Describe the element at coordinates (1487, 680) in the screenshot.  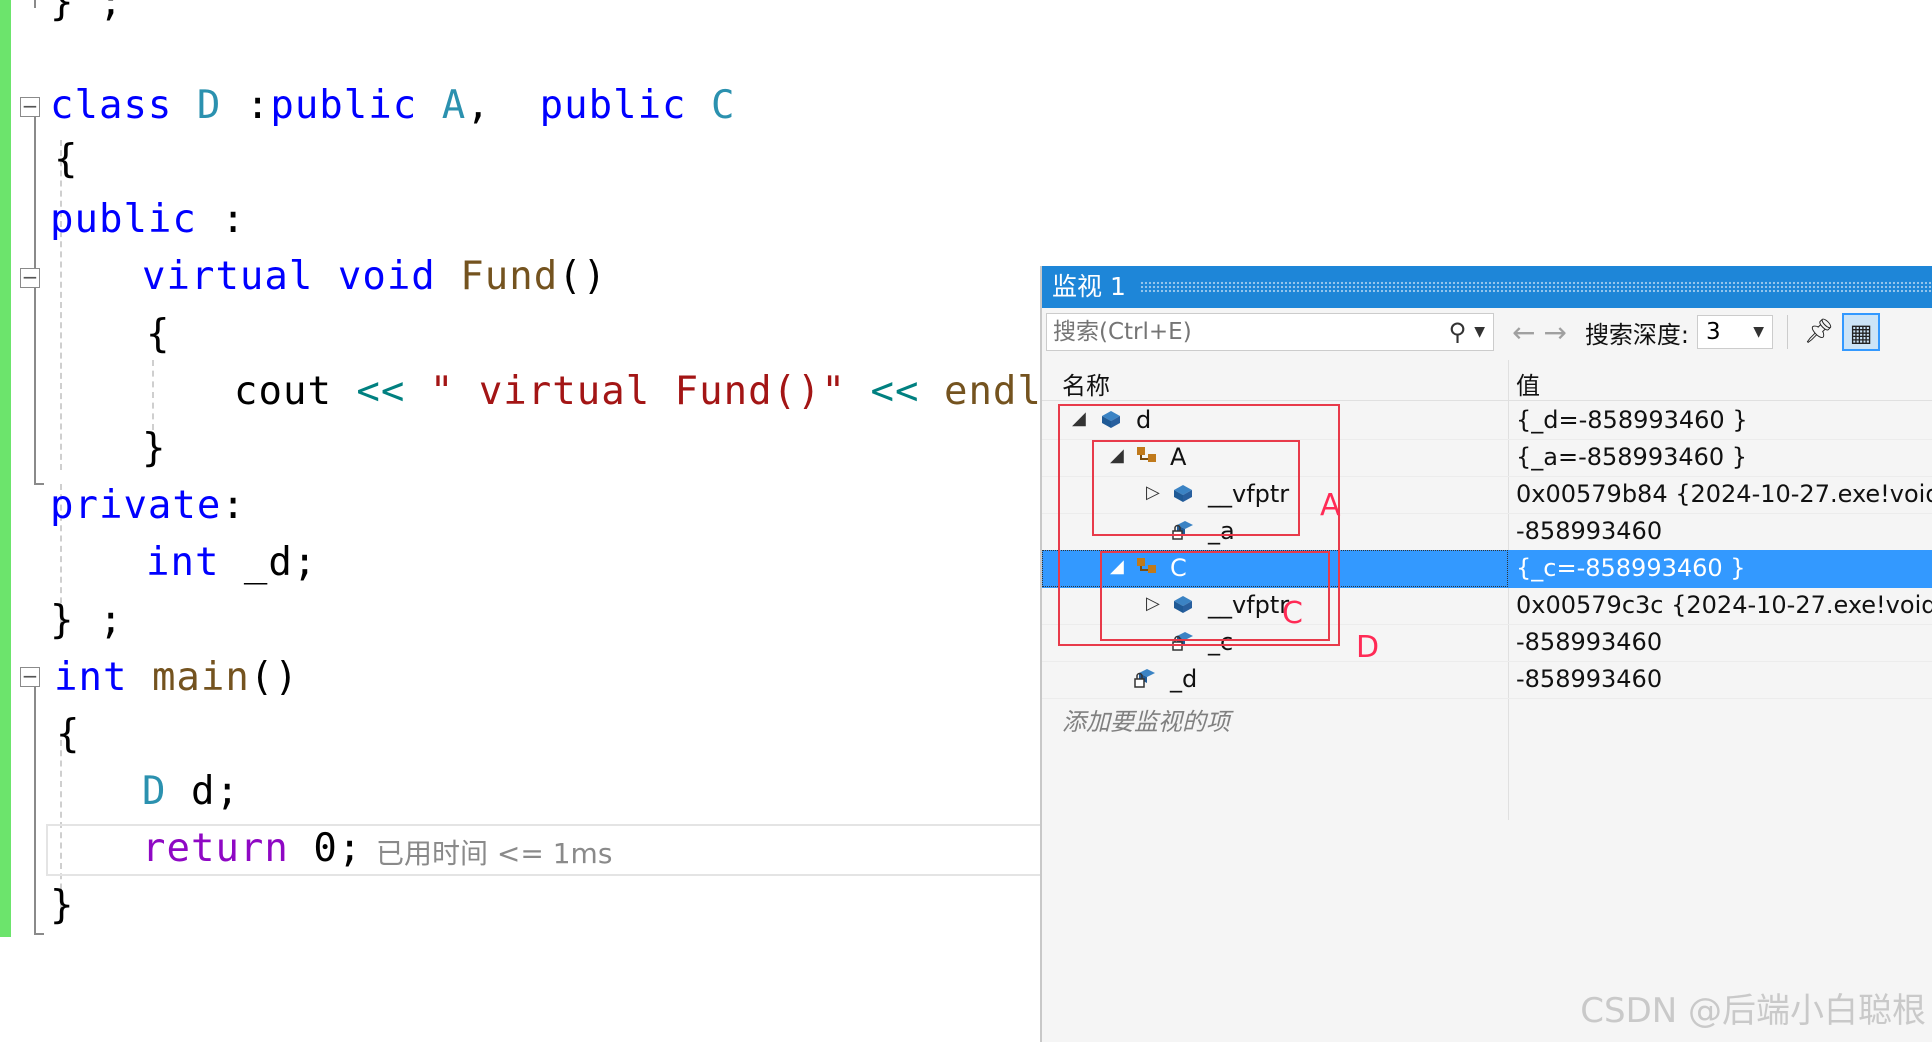
I see `watch-row-d-field: _d -858993460` at that location.